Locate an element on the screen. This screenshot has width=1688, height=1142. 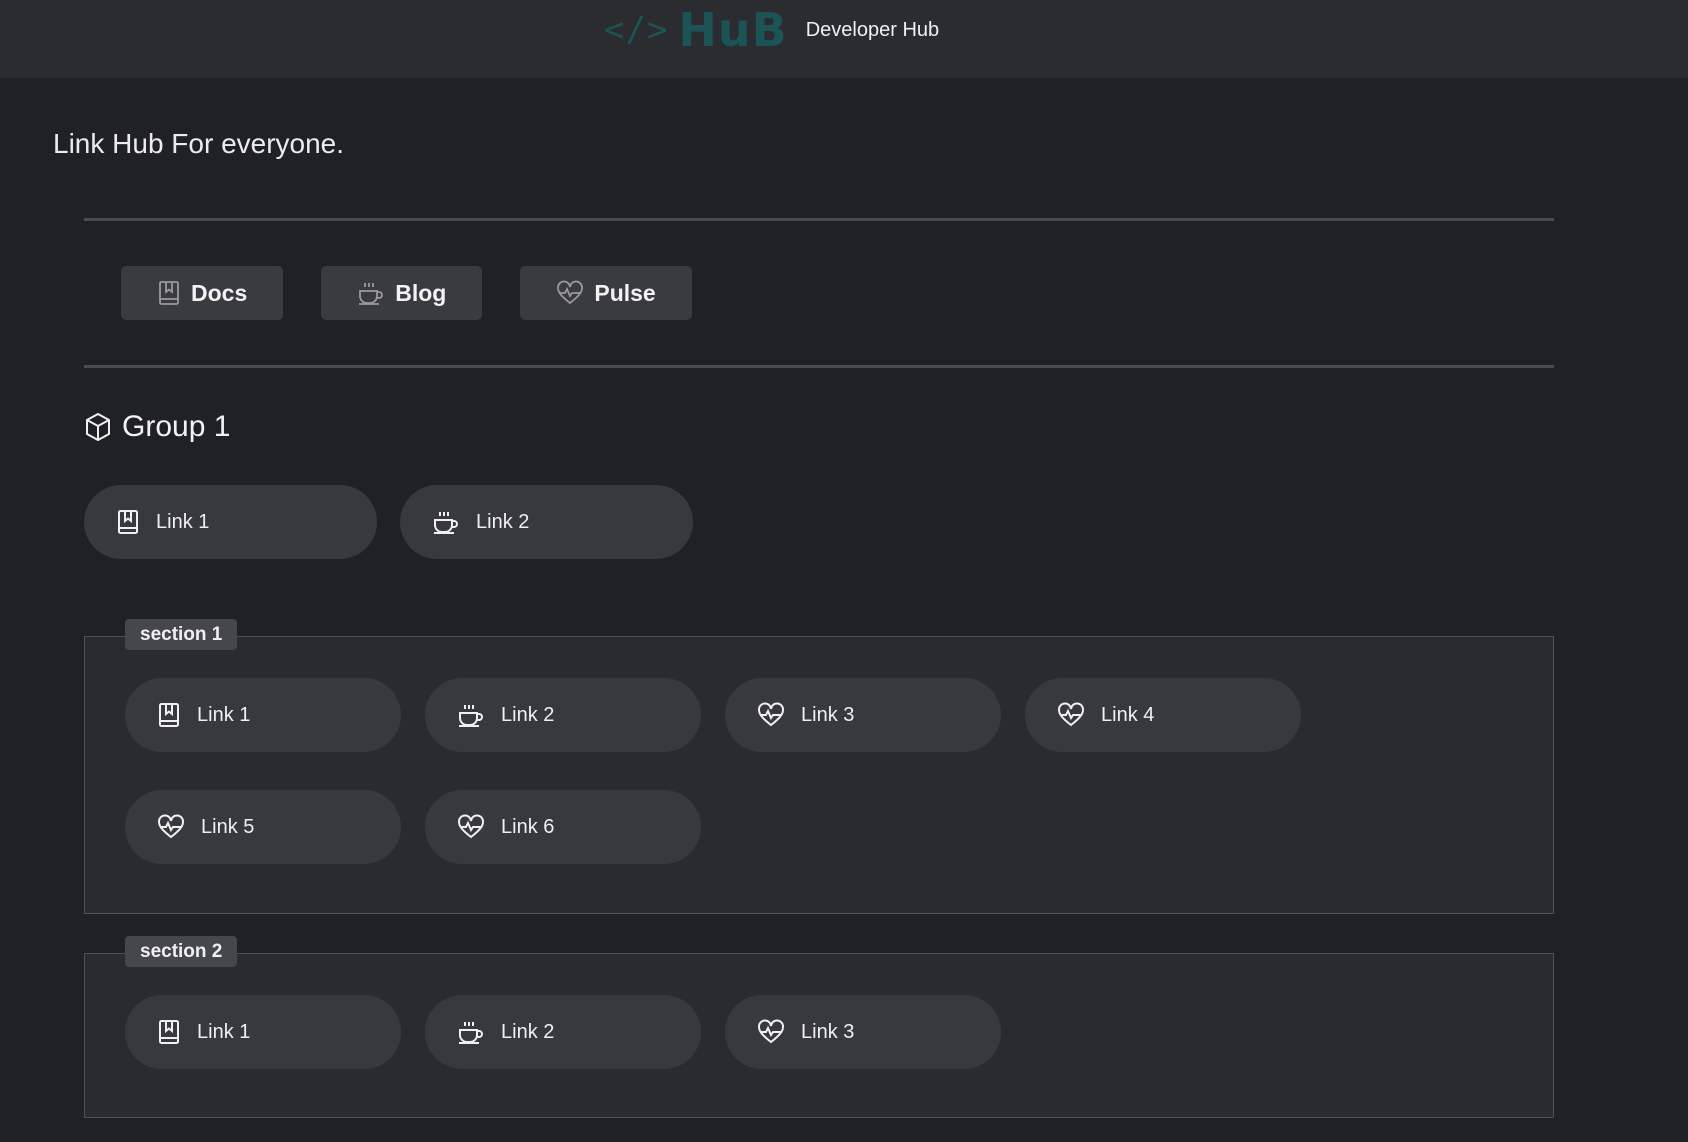
docs-label: Docs is located at coordinates (219, 292).